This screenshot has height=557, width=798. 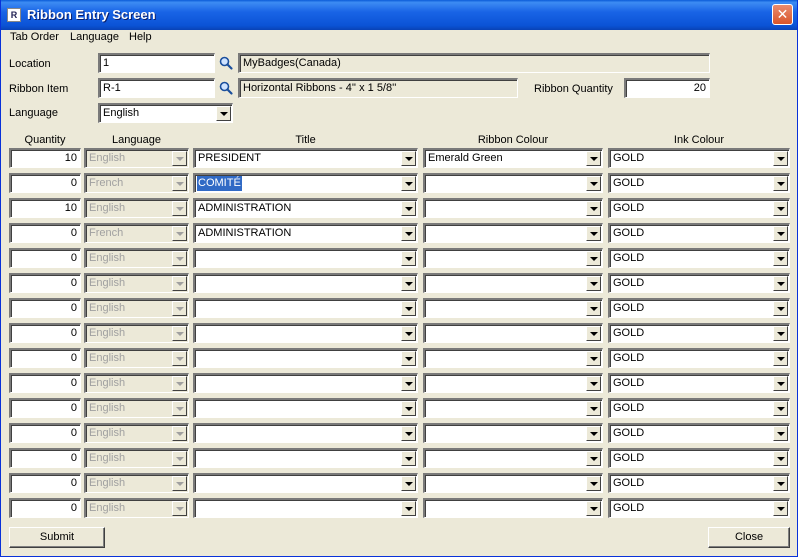 What do you see at coordinates (305, 158) in the screenshot?
I see `row-title-select: PRESIDENT` at bounding box center [305, 158].